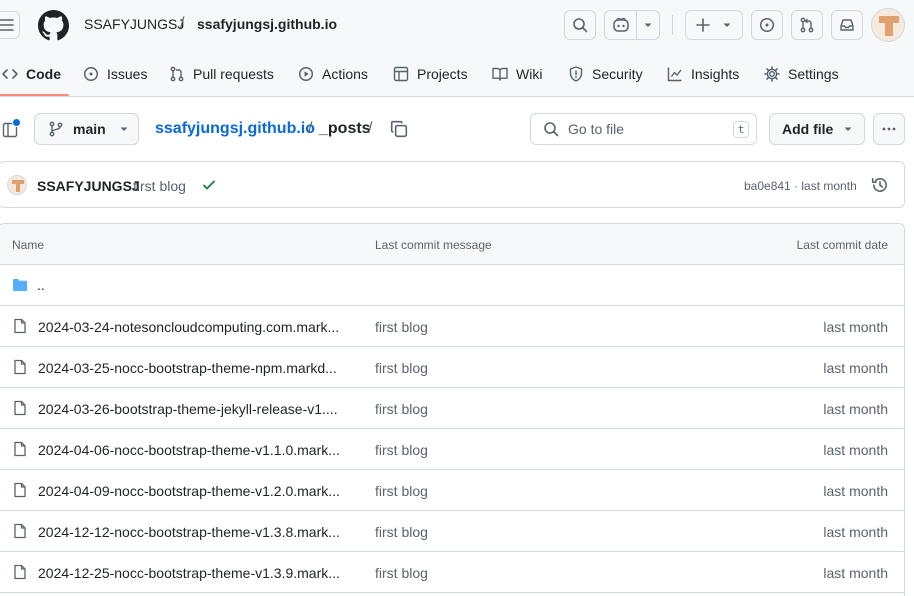 The width and height of the screenshot is (914, 596). I want to click on tab-issues: Issues, so click(115, 73).